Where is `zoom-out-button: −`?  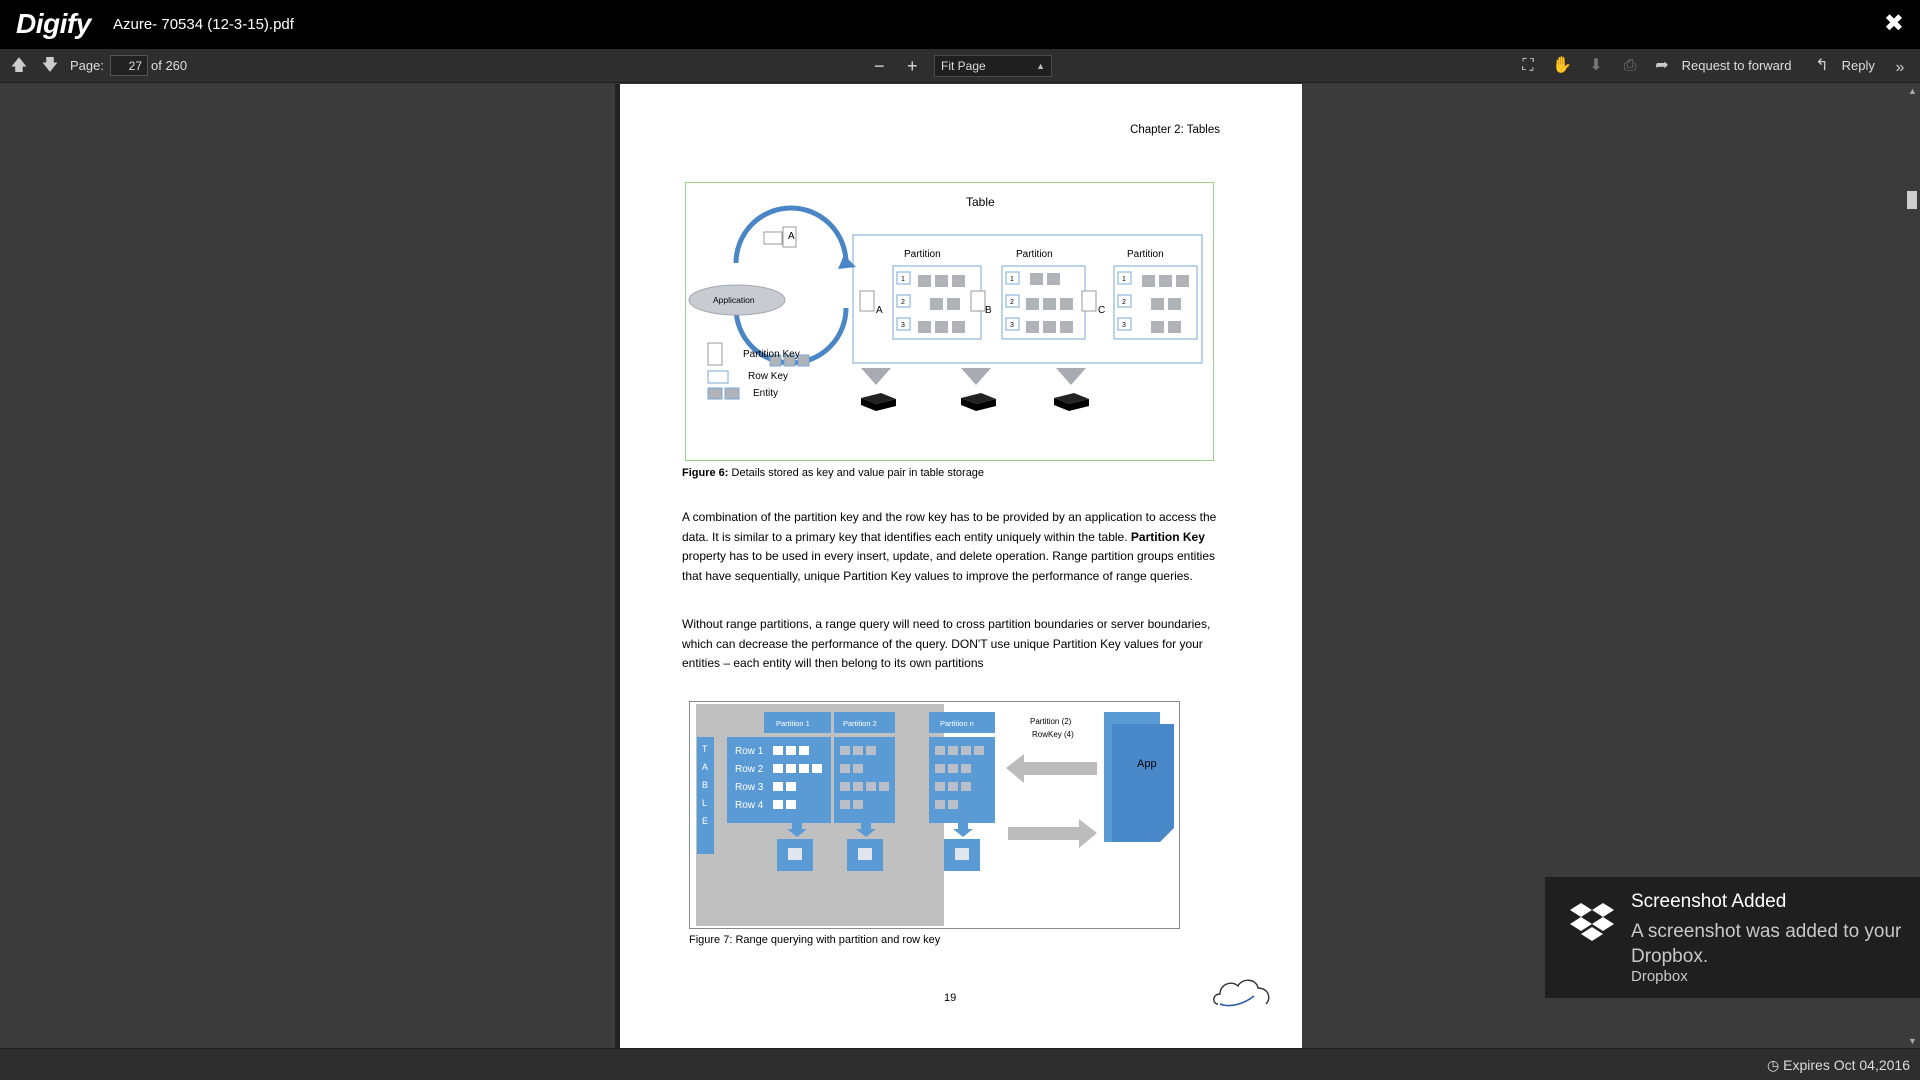 zoom-out-button: − is located at coordinates (879, 66).